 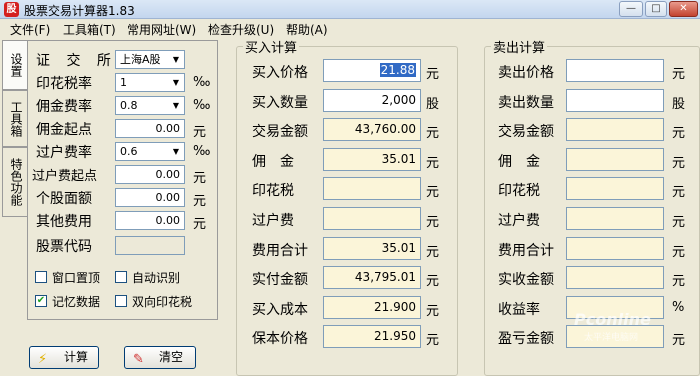 What do you see at coordinates (64, 247) in the screenshot?
I see `stock-code-label: 股票代码` at bounding box center [64, 247].